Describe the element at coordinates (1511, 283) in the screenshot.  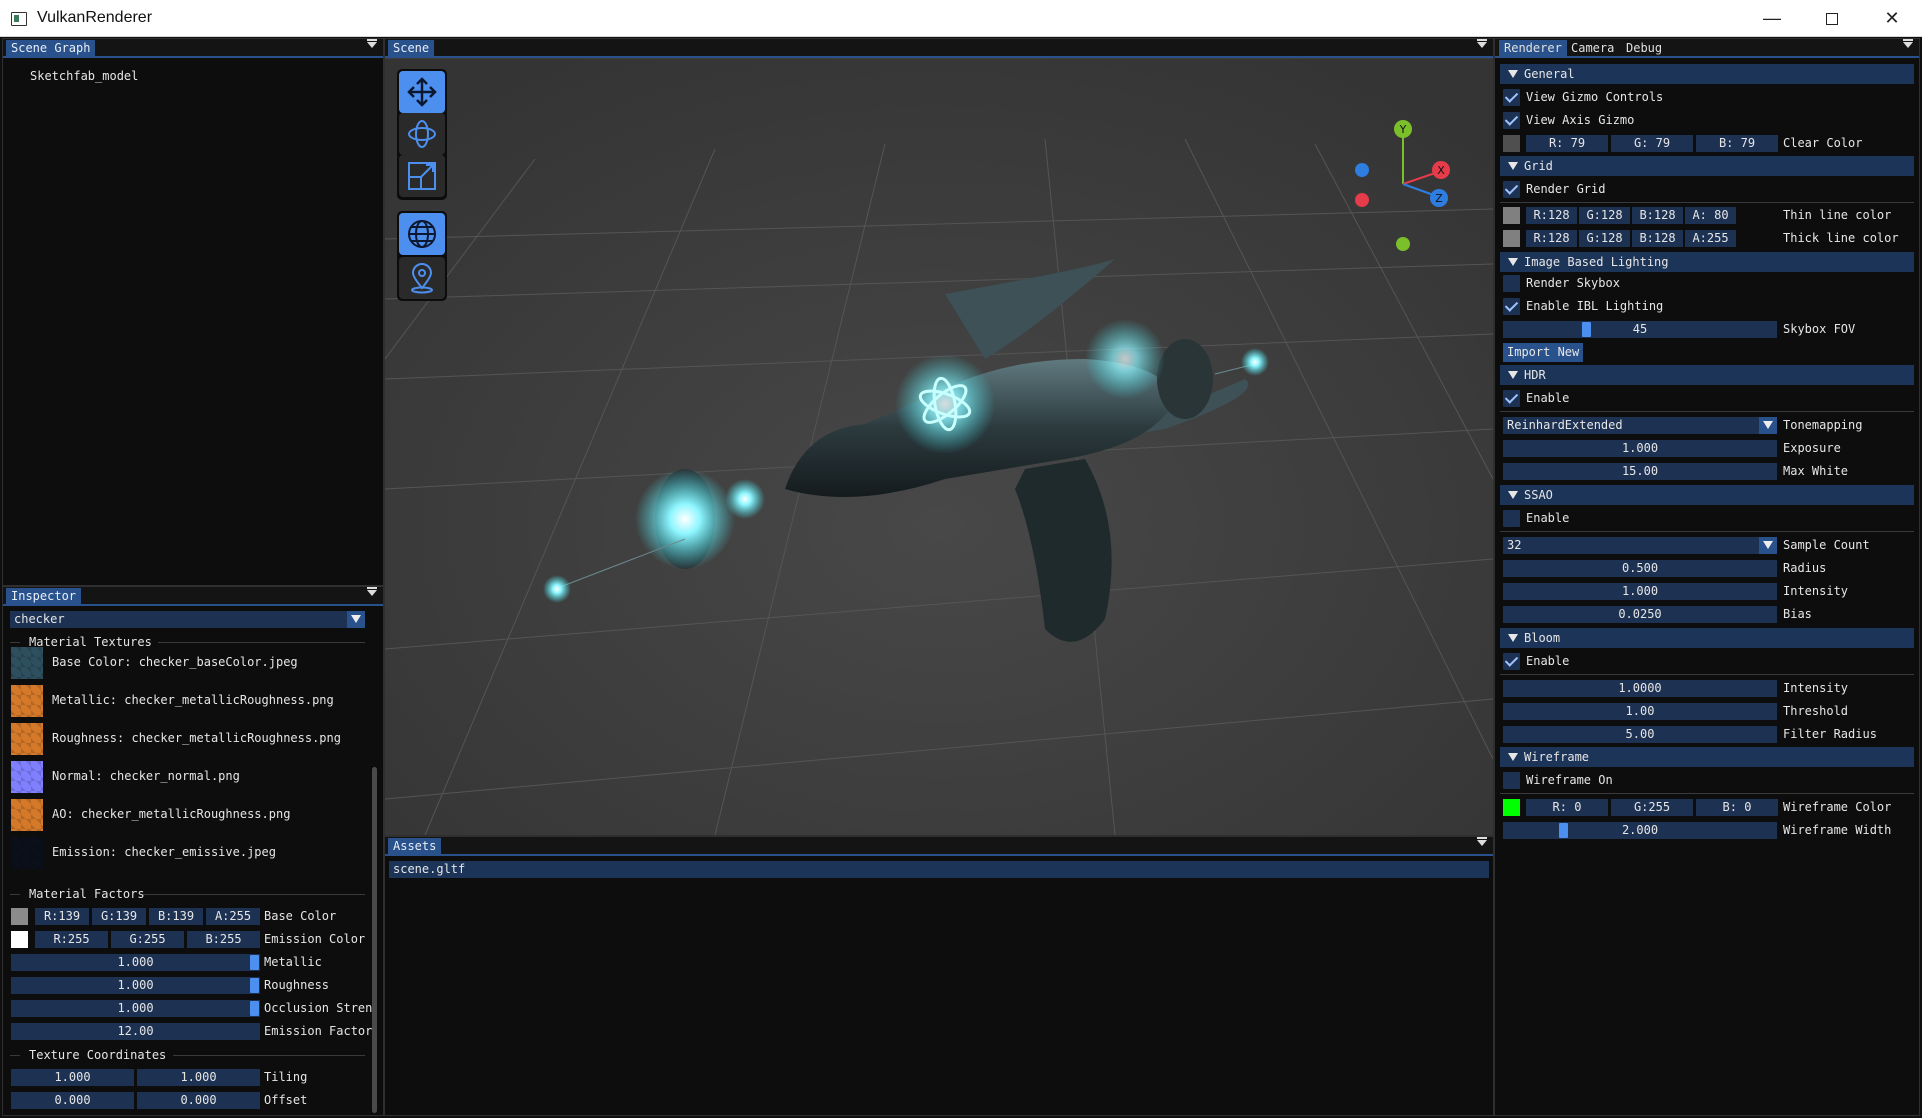
I see `render-skybox-checkbox` at that location.